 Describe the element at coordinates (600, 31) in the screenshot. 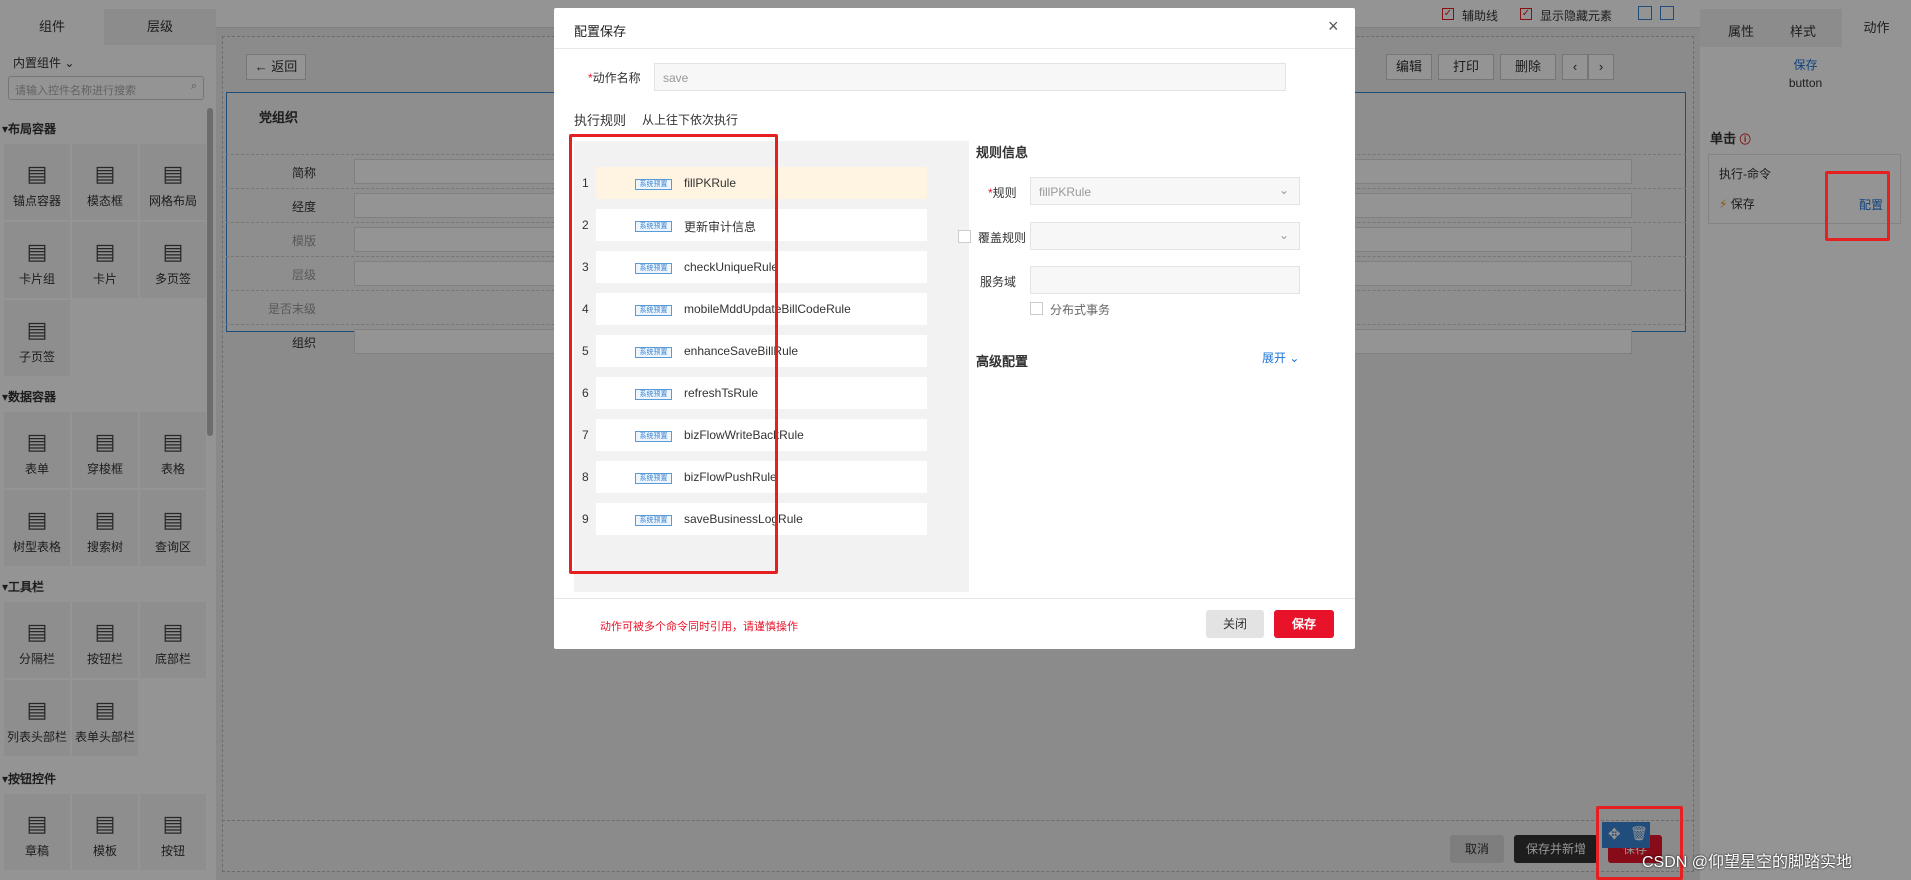

I see `dialog-title: 配置保存` at that location.